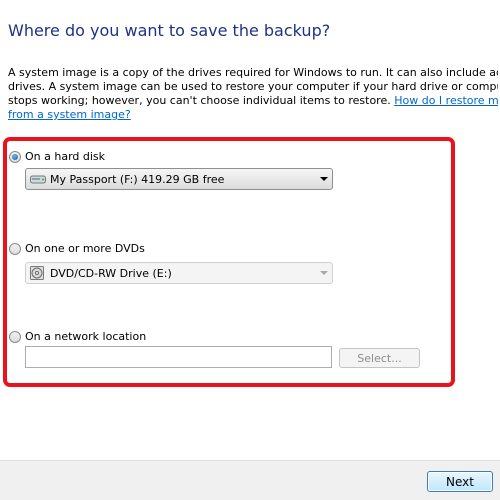  I want to click on hard-disk-selected-drive: My Passport (F:) 419.29 GB free, so click(137, 179).